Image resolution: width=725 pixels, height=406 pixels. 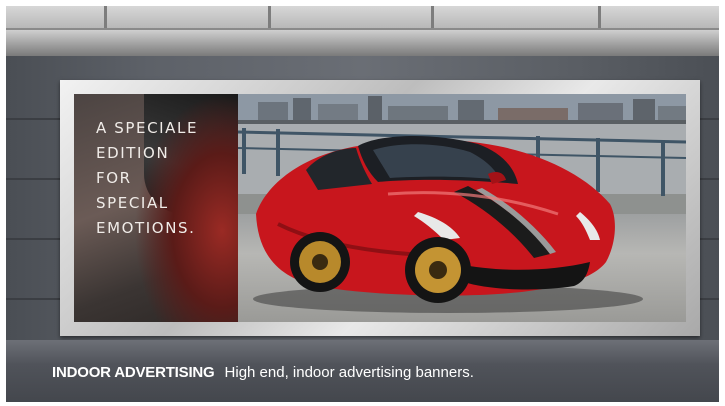 I want to click on caption-heading: INDOOR ADVERTISING, so click(x=133, y=372).